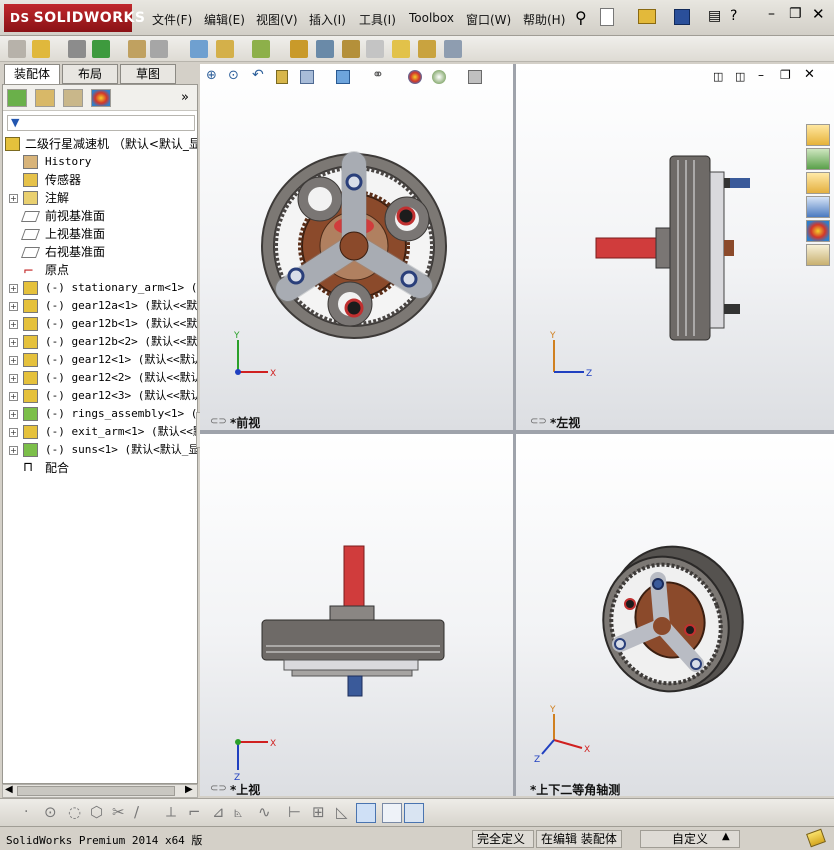 The height and width of the screenshot is (850, 834). I want to click on linear-pattern-icon, so click(101, 49).